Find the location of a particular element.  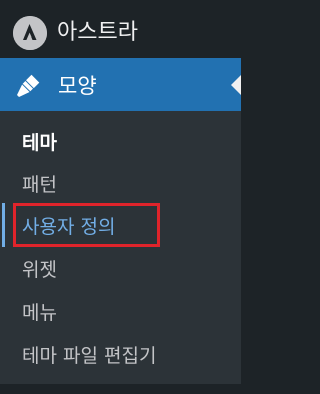

submenu-item-label: 테마 파일 편집기 is located at coordinates (89, 355).